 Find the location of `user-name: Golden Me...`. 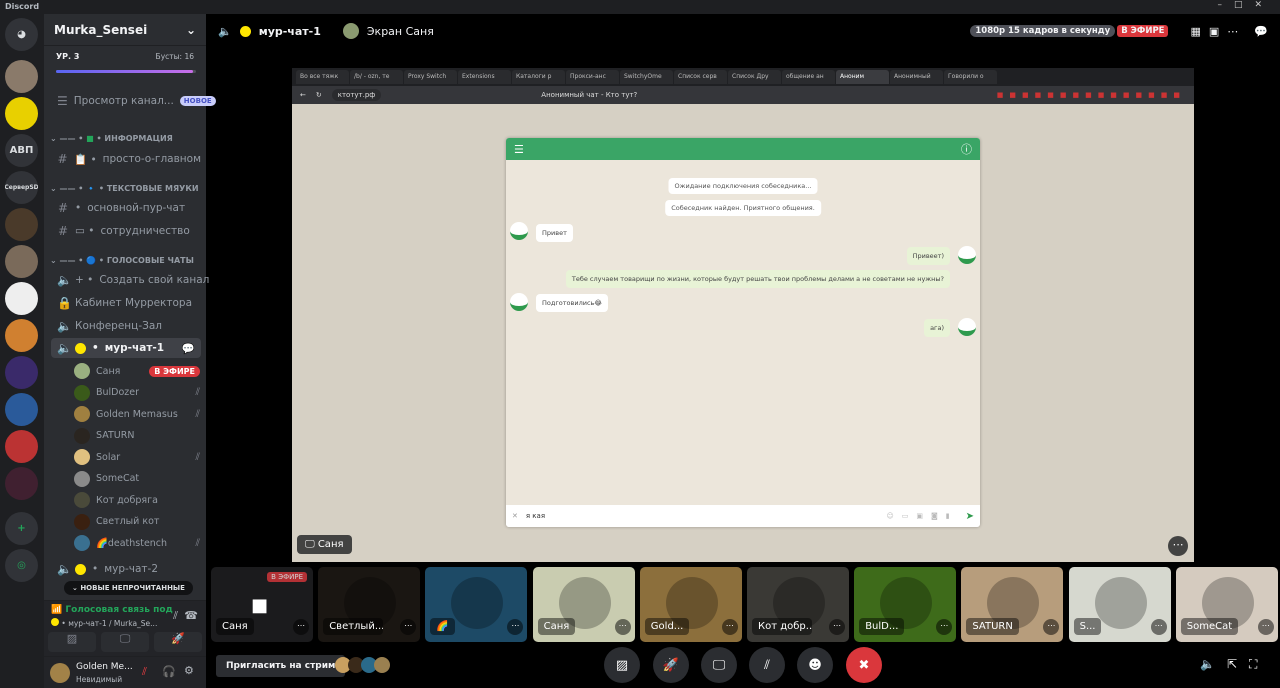

user-name: Golden Me... is located at coordinates (104, 667).